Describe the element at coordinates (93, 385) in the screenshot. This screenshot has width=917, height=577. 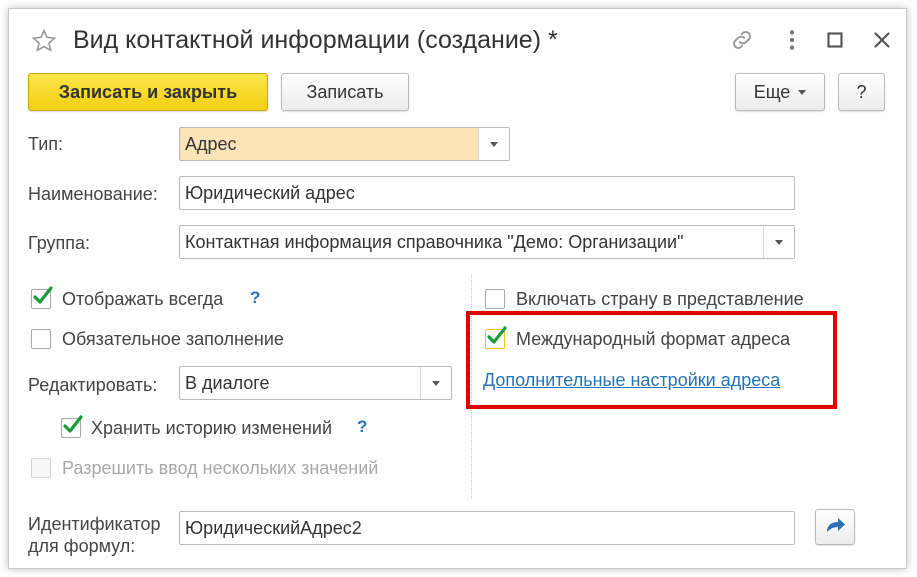
I see `edit-label: Редактировать:` at that location.